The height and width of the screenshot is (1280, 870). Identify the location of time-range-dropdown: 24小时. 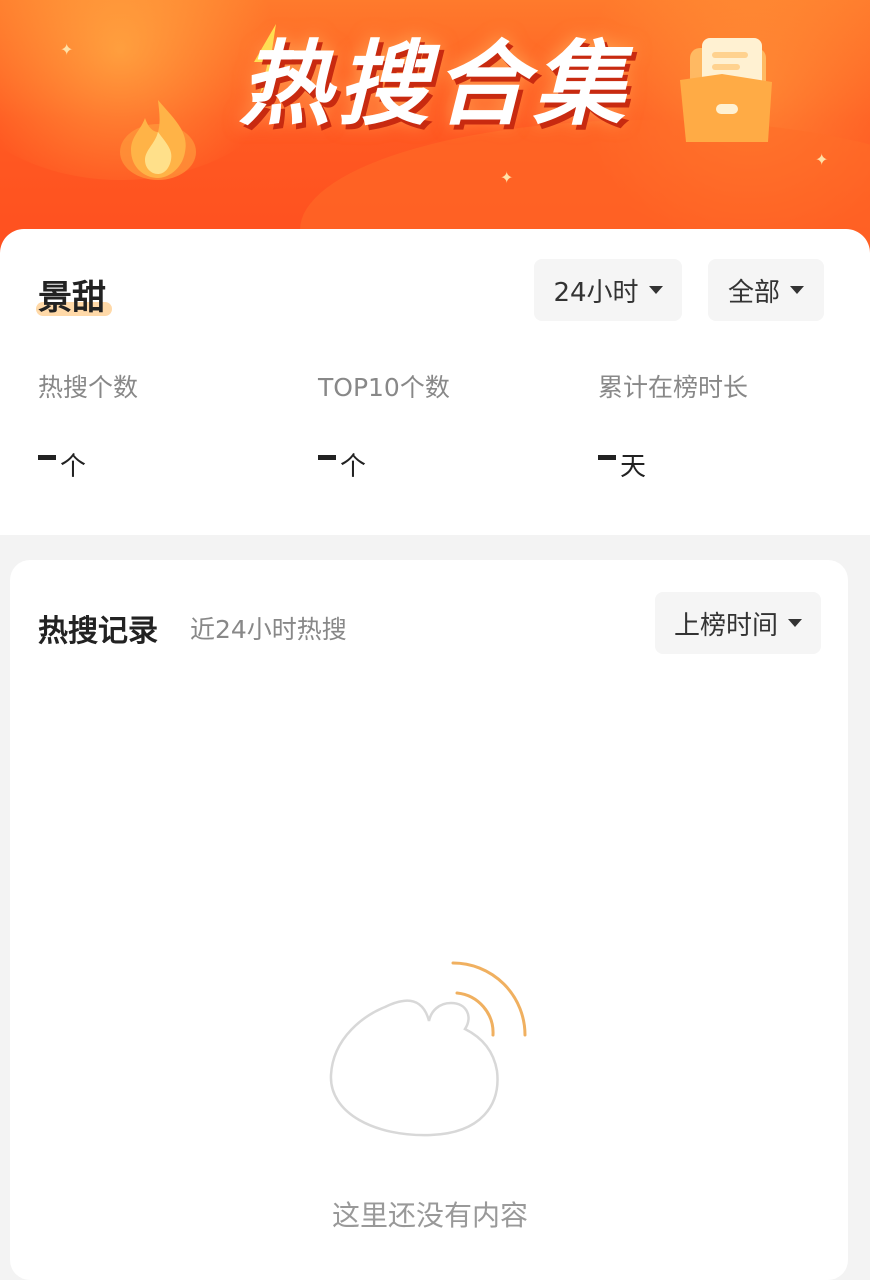
(608, 290).